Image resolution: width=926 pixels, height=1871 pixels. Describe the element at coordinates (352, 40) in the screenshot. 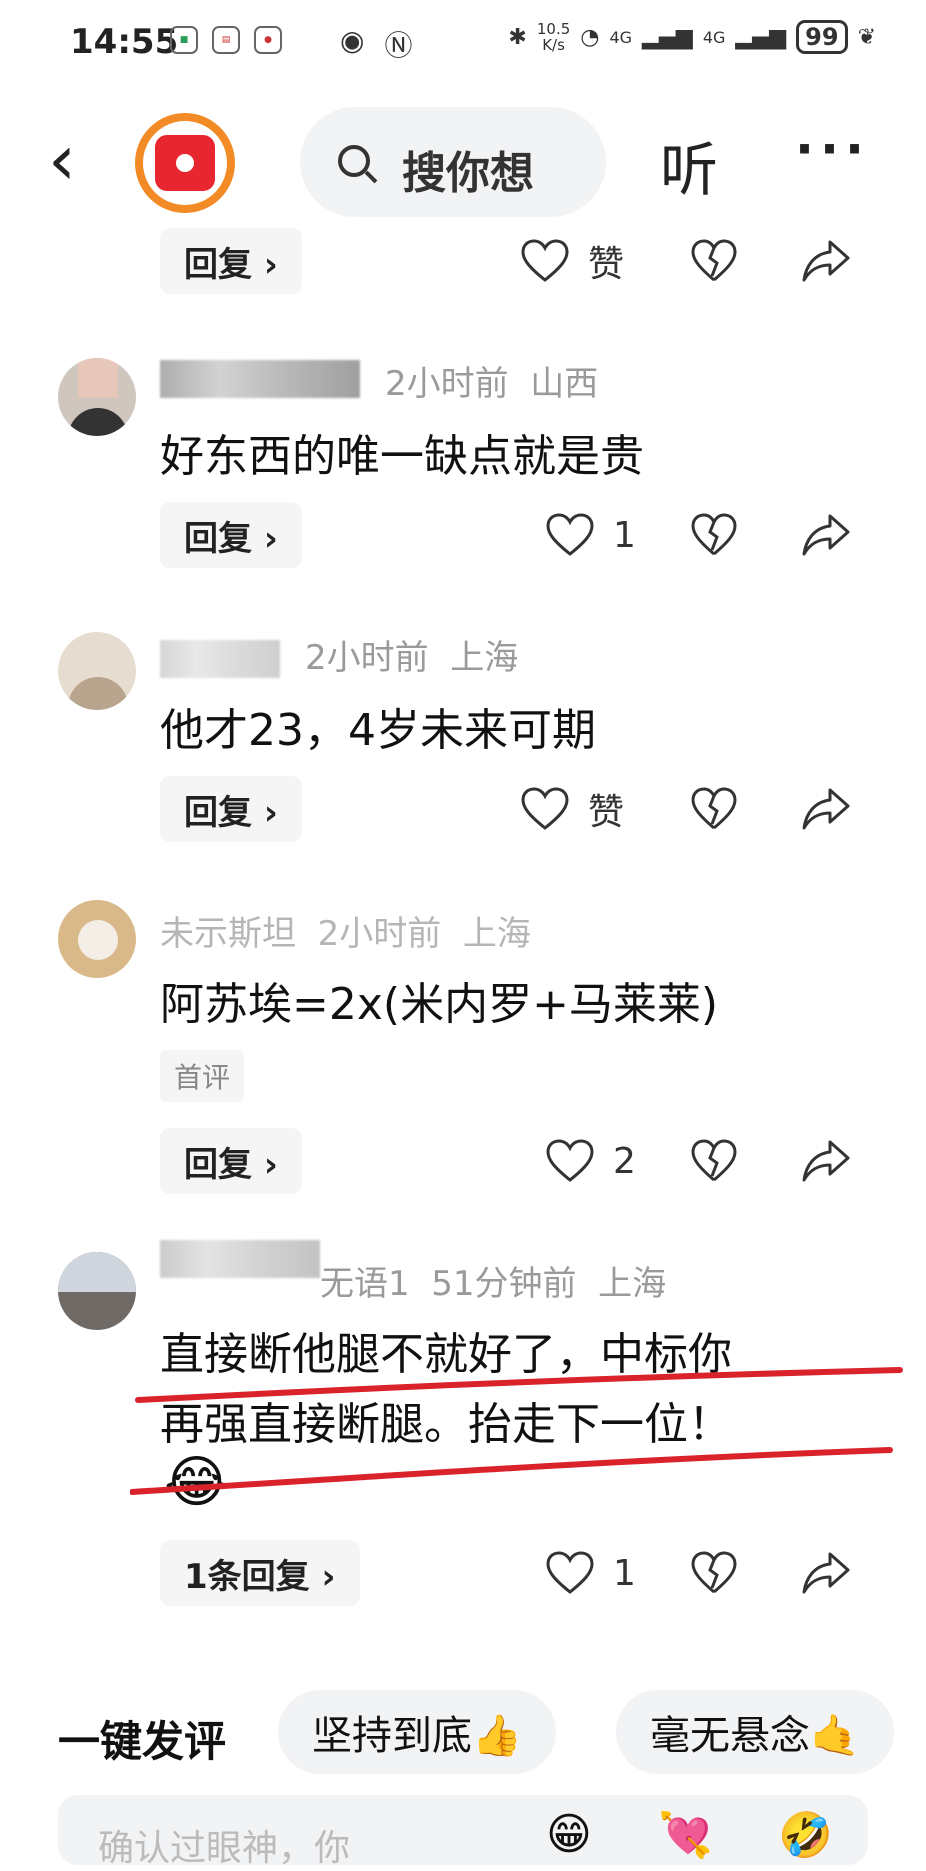

I see `eye-icon: ◉` at that location.